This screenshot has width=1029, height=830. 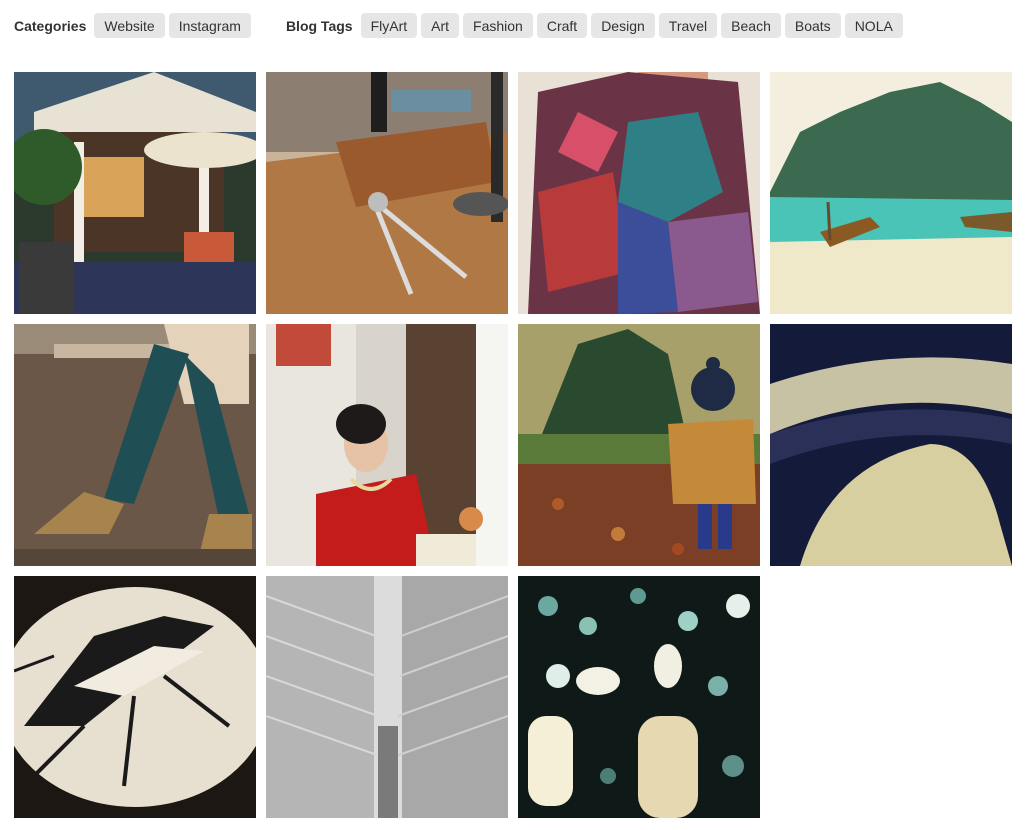 I want to click on architecture-photo, so click(x=387, y=697).